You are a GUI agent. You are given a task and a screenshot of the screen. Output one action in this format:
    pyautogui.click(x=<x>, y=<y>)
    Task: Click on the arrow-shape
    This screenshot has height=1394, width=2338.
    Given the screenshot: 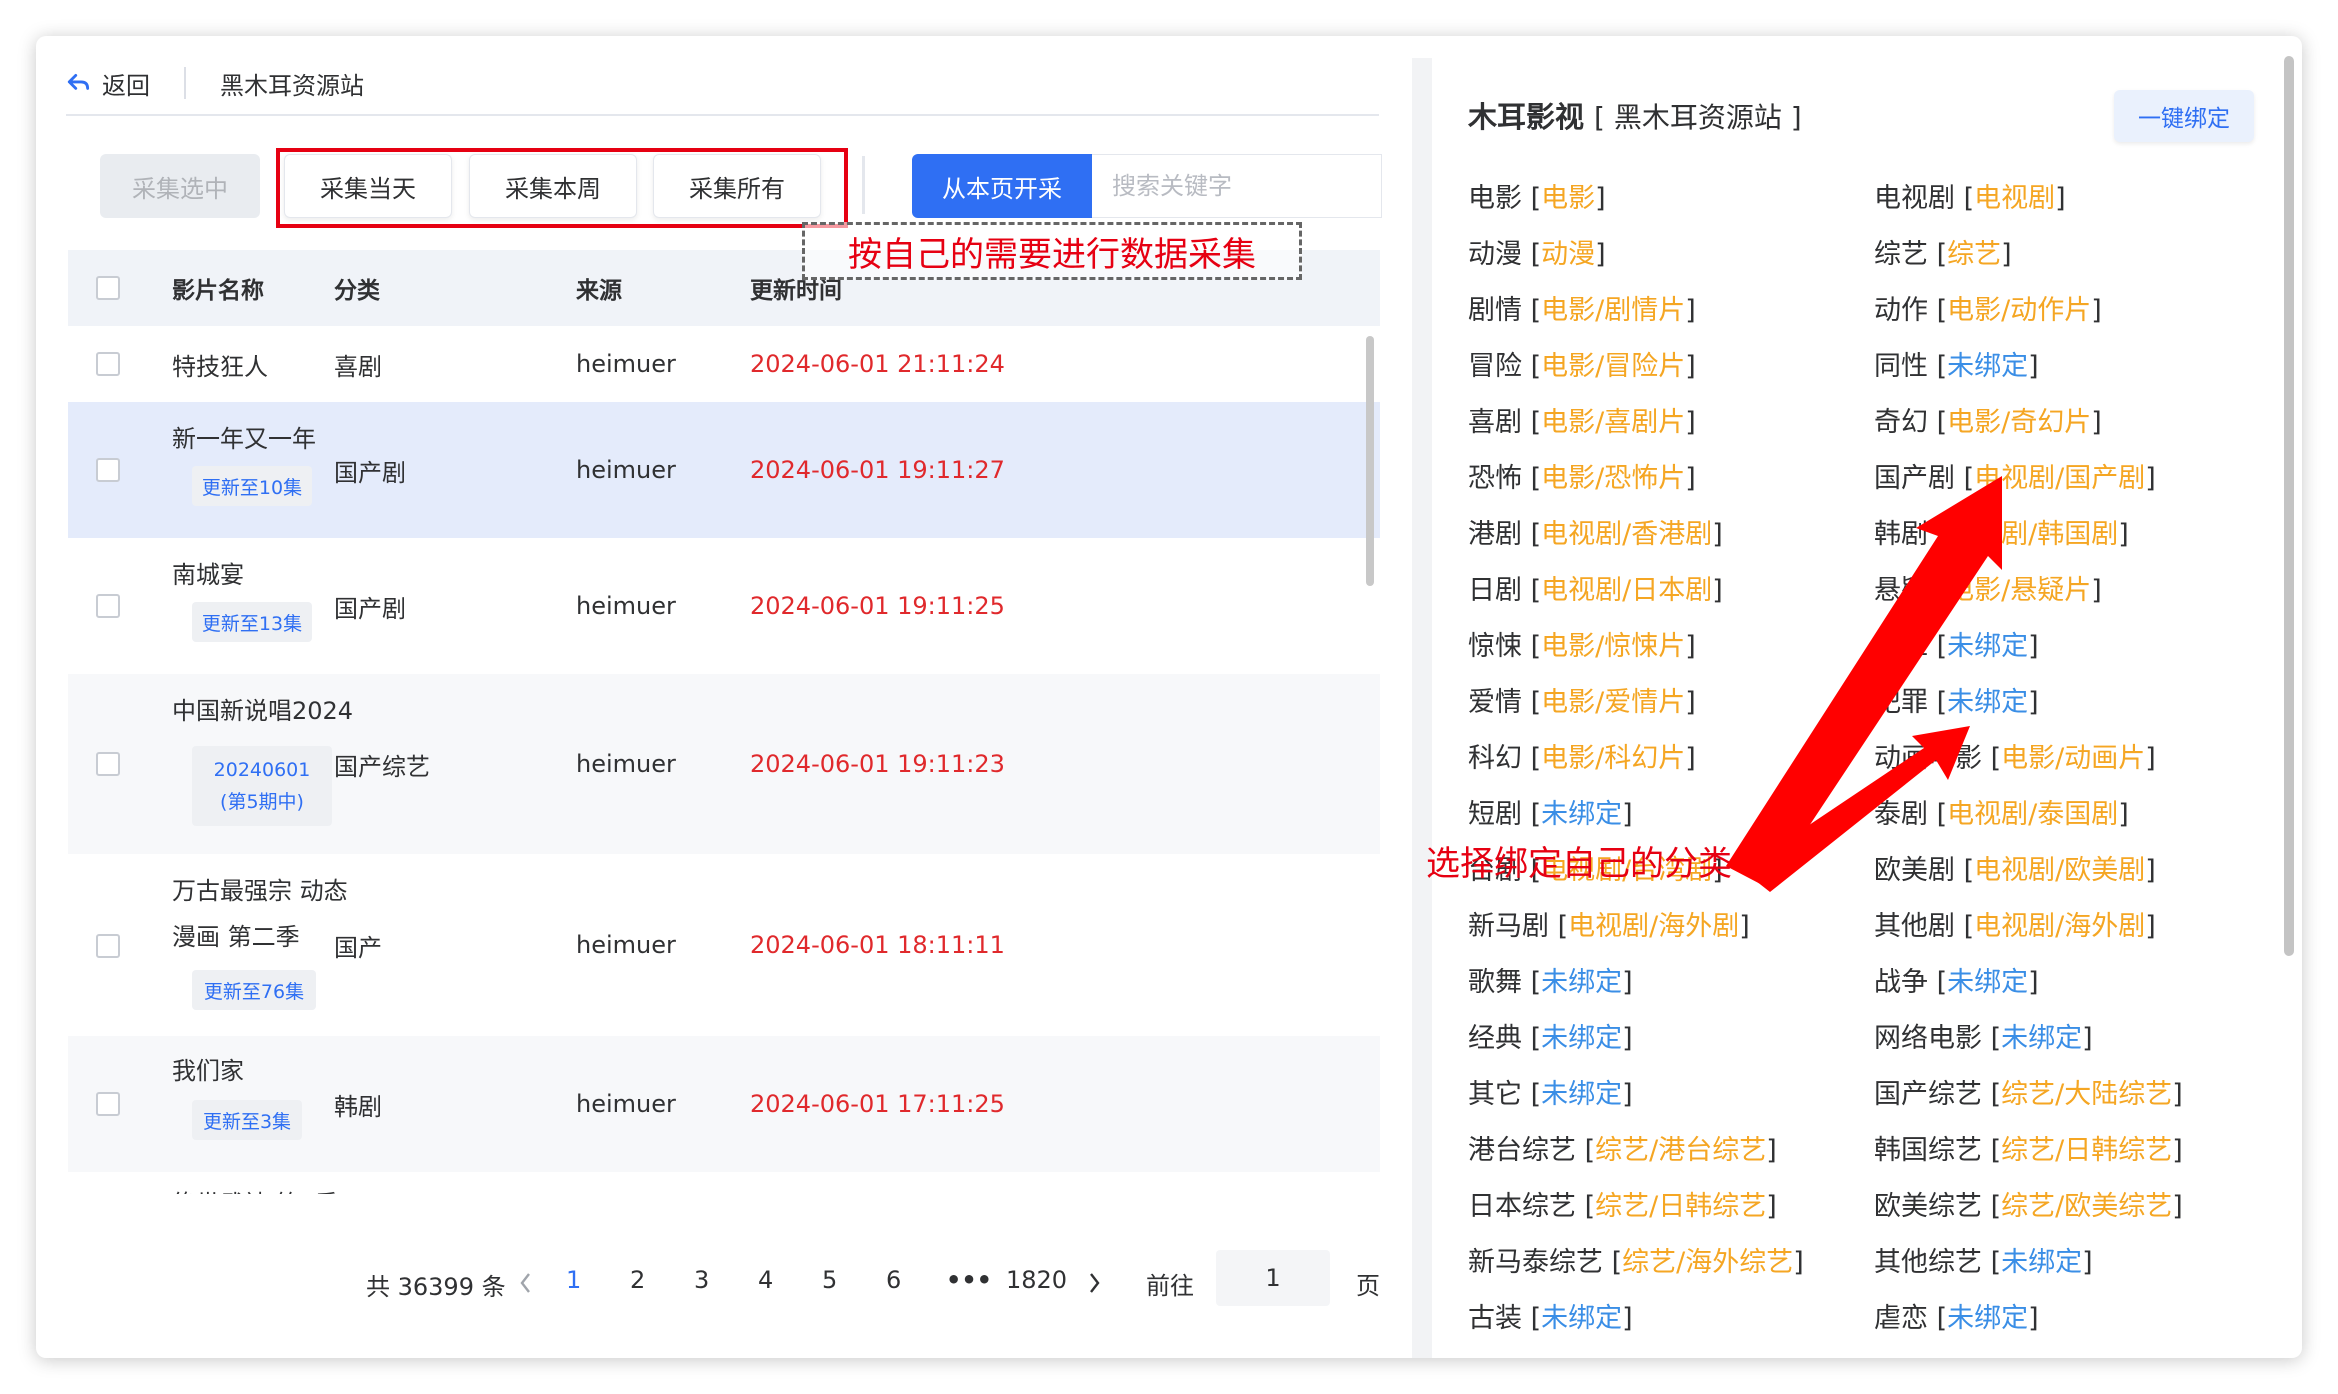 What is the action you would take?
    pyautogui.click(x=1864, y=682)
    